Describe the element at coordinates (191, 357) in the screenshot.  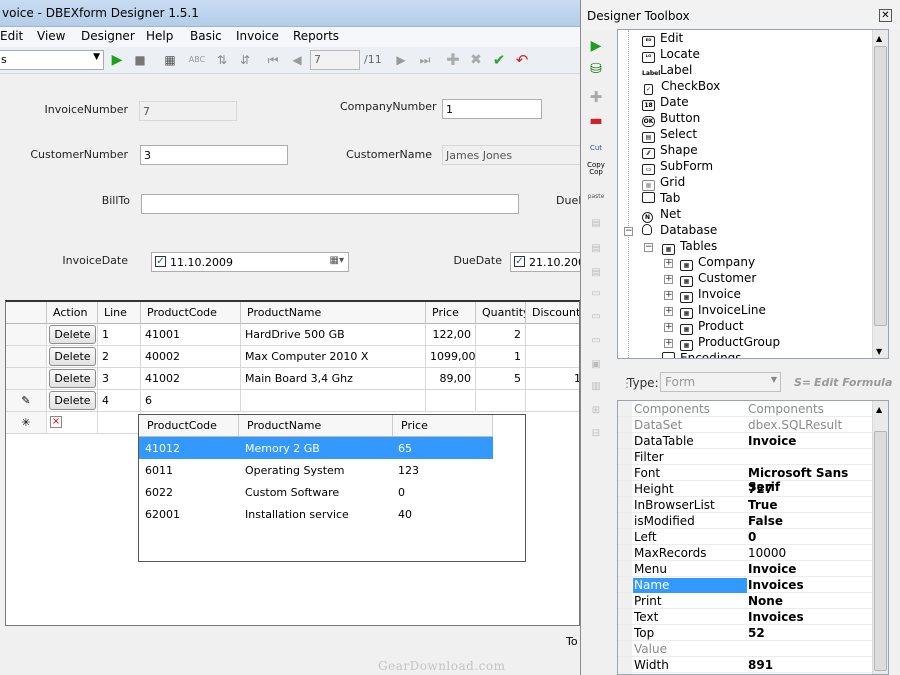
I see `cell-productcode: 40002` at that location.